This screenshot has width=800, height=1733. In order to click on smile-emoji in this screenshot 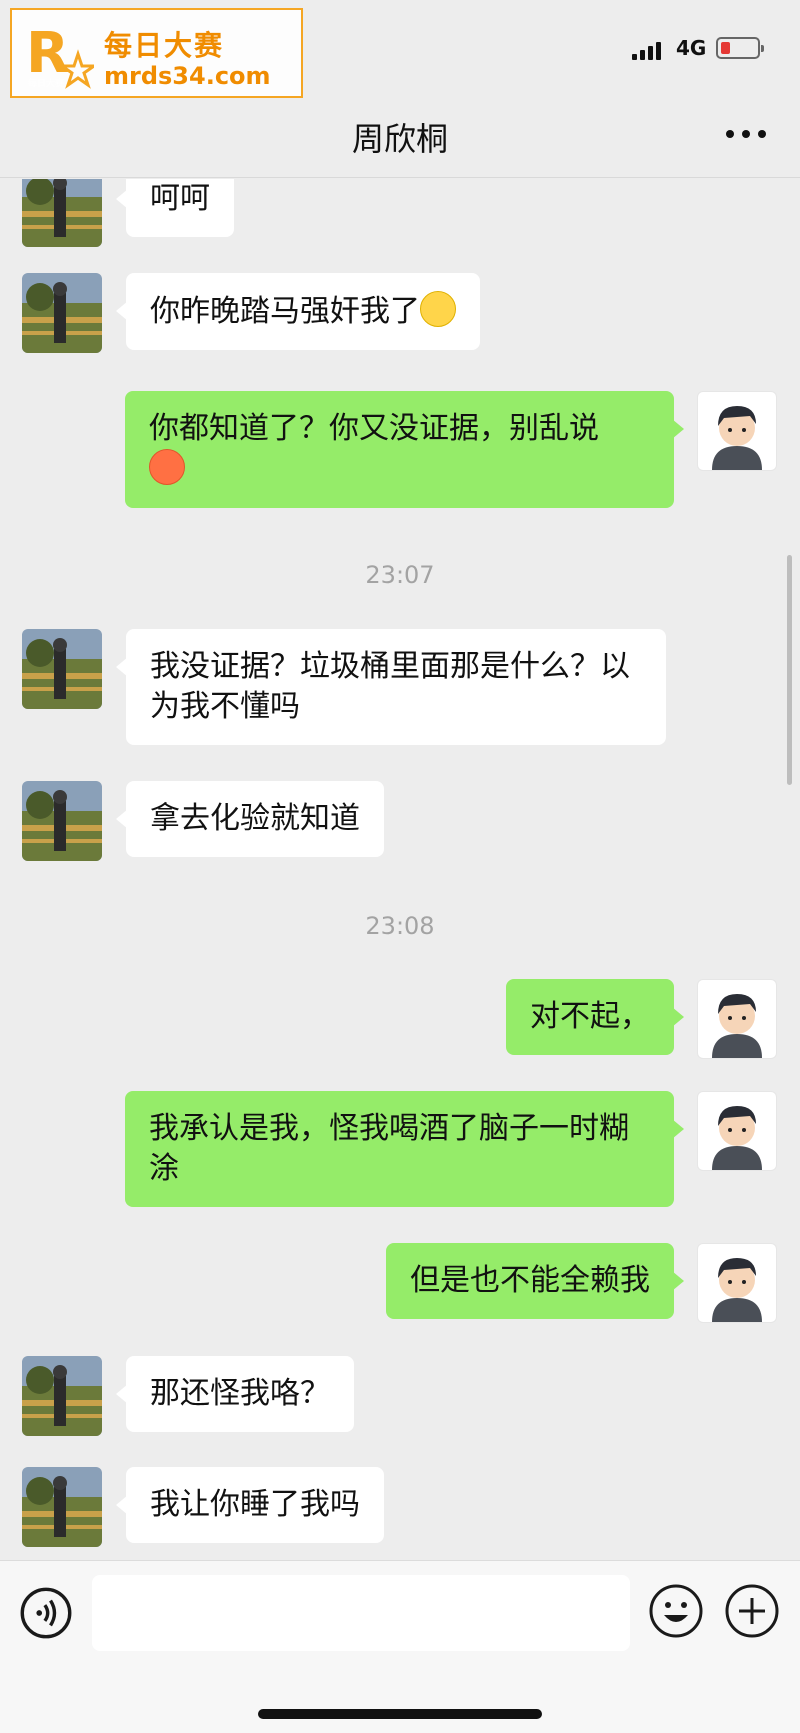, I will do `click(438, 309)`.